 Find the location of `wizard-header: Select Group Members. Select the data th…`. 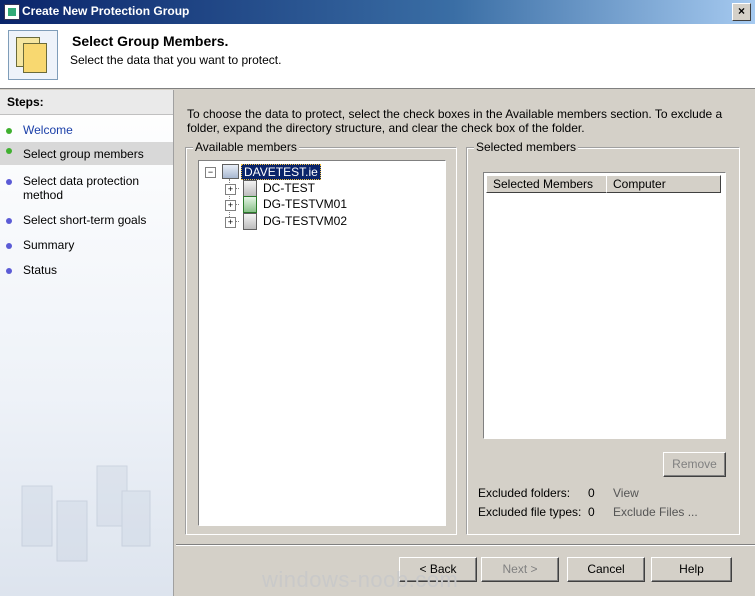

wizard-header: Select Group Members. Select the data th… is located at coordinates (377, 56).